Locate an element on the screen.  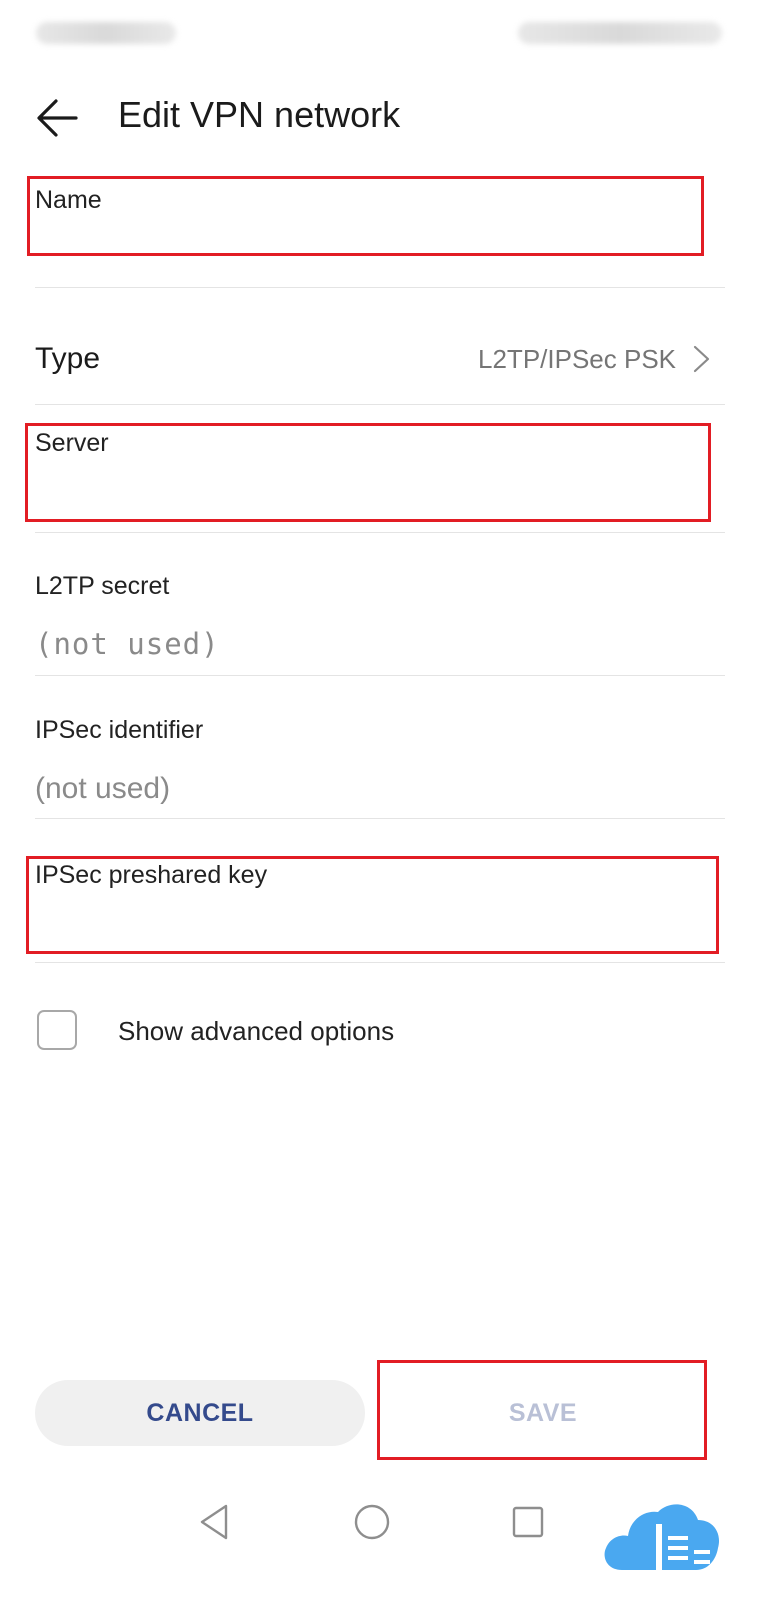
server-highlight is located at coordinates (368, 472).